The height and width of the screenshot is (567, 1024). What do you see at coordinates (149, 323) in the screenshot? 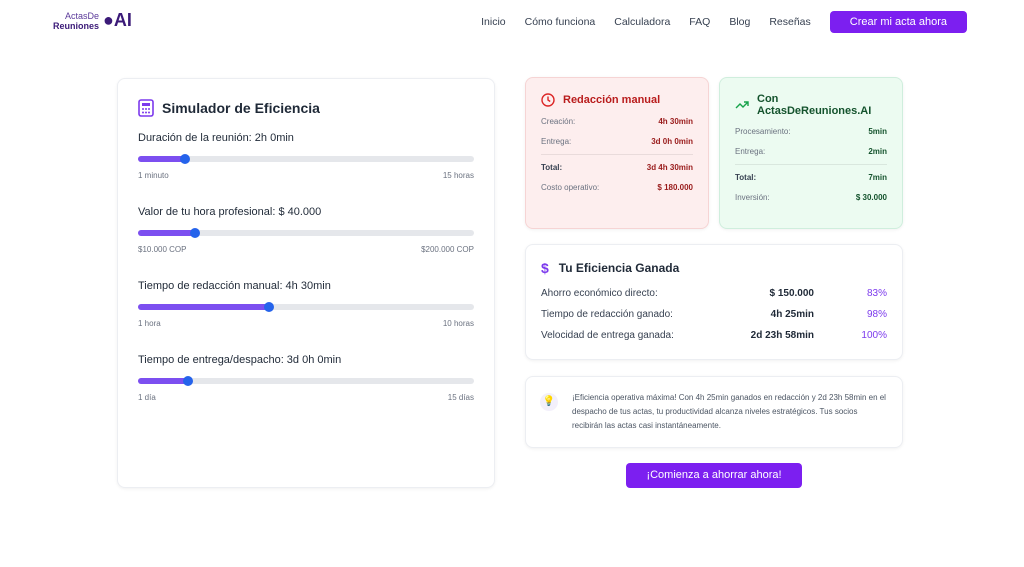
I see `slider-min: 1 hora` at bounding box center [149, 323].